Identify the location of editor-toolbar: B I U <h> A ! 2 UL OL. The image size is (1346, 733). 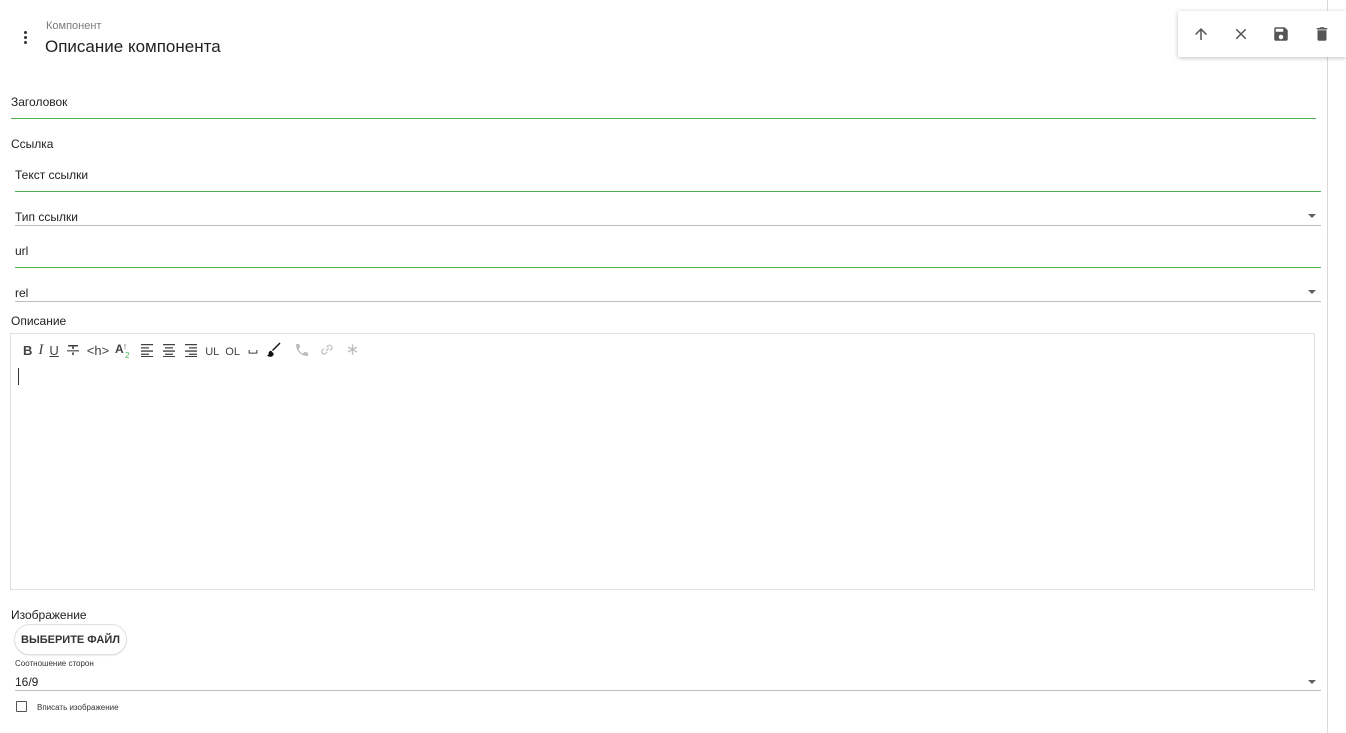
(194, 350).